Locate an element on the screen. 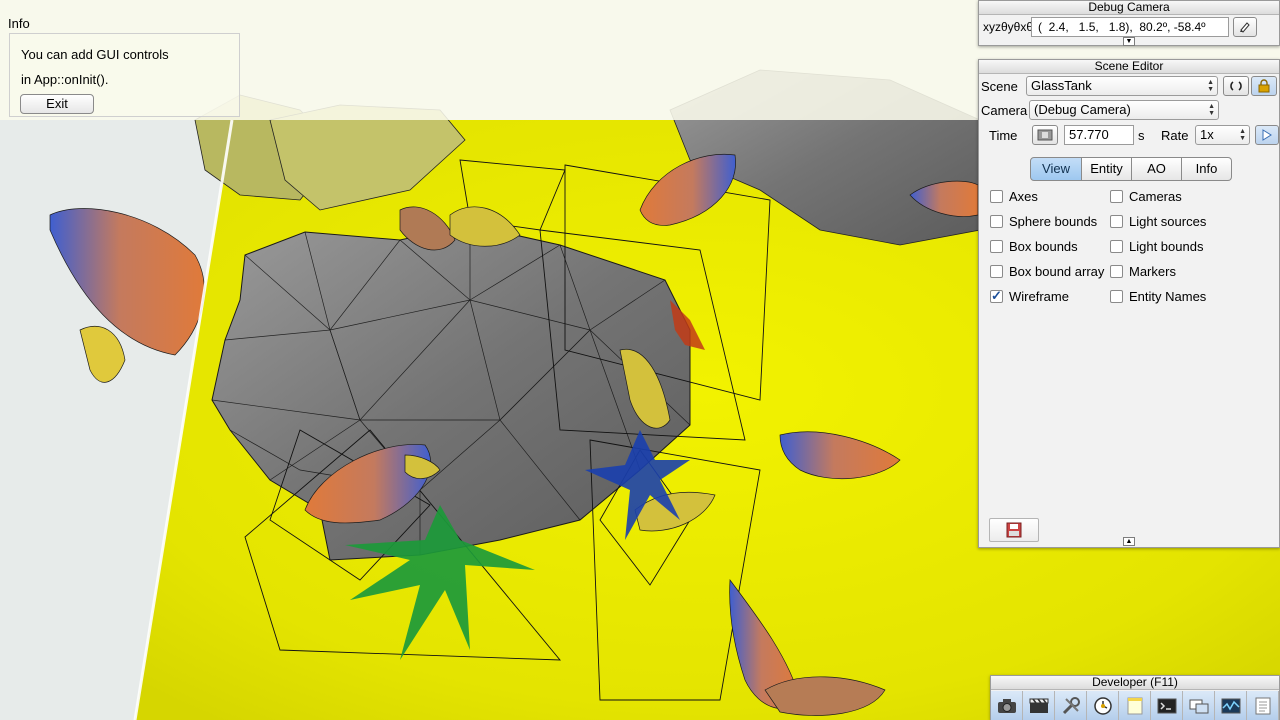 The width and height of the screenshot is (1280, 720). option-light-sources: Light sources is located at coordinates (1158, 221).